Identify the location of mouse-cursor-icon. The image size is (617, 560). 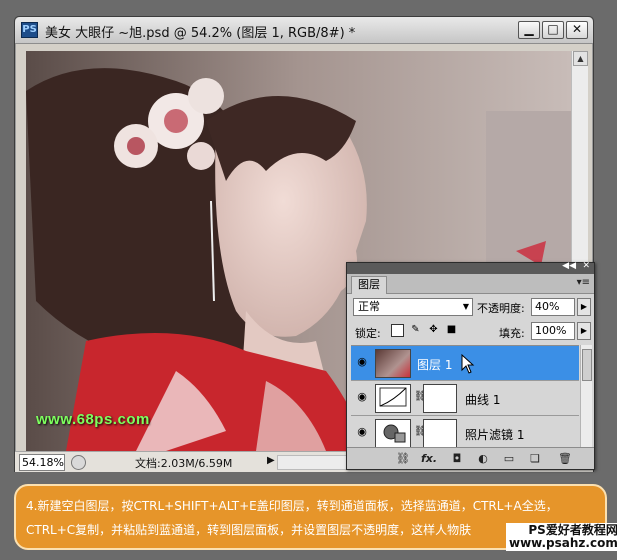
(468, 364).